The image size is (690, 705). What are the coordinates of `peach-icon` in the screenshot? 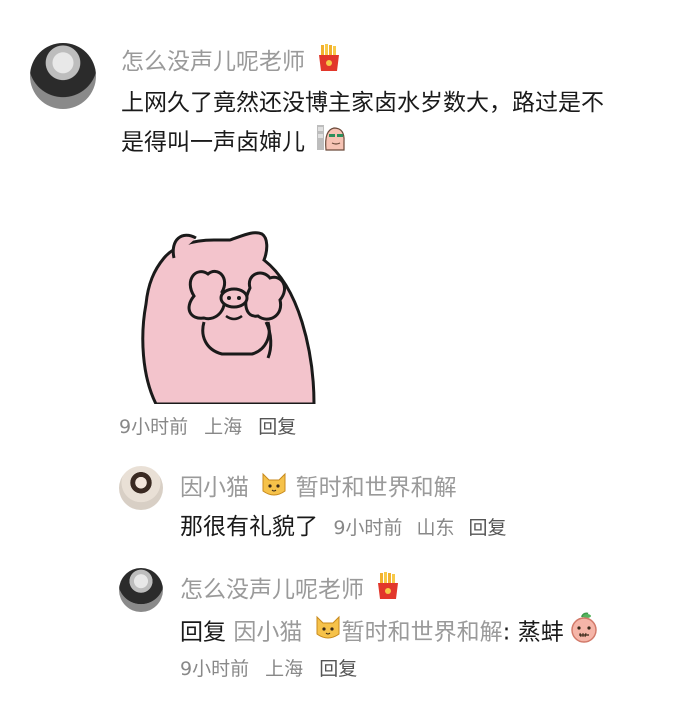 It's located at (584, 633).